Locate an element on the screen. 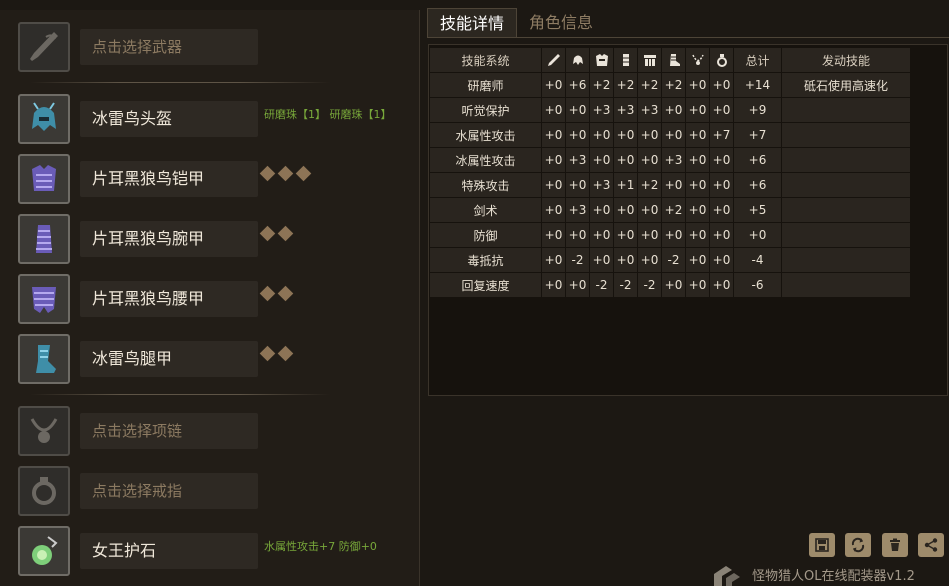  tab-character-info: 角色信息 is located at coordinates (561, 23).